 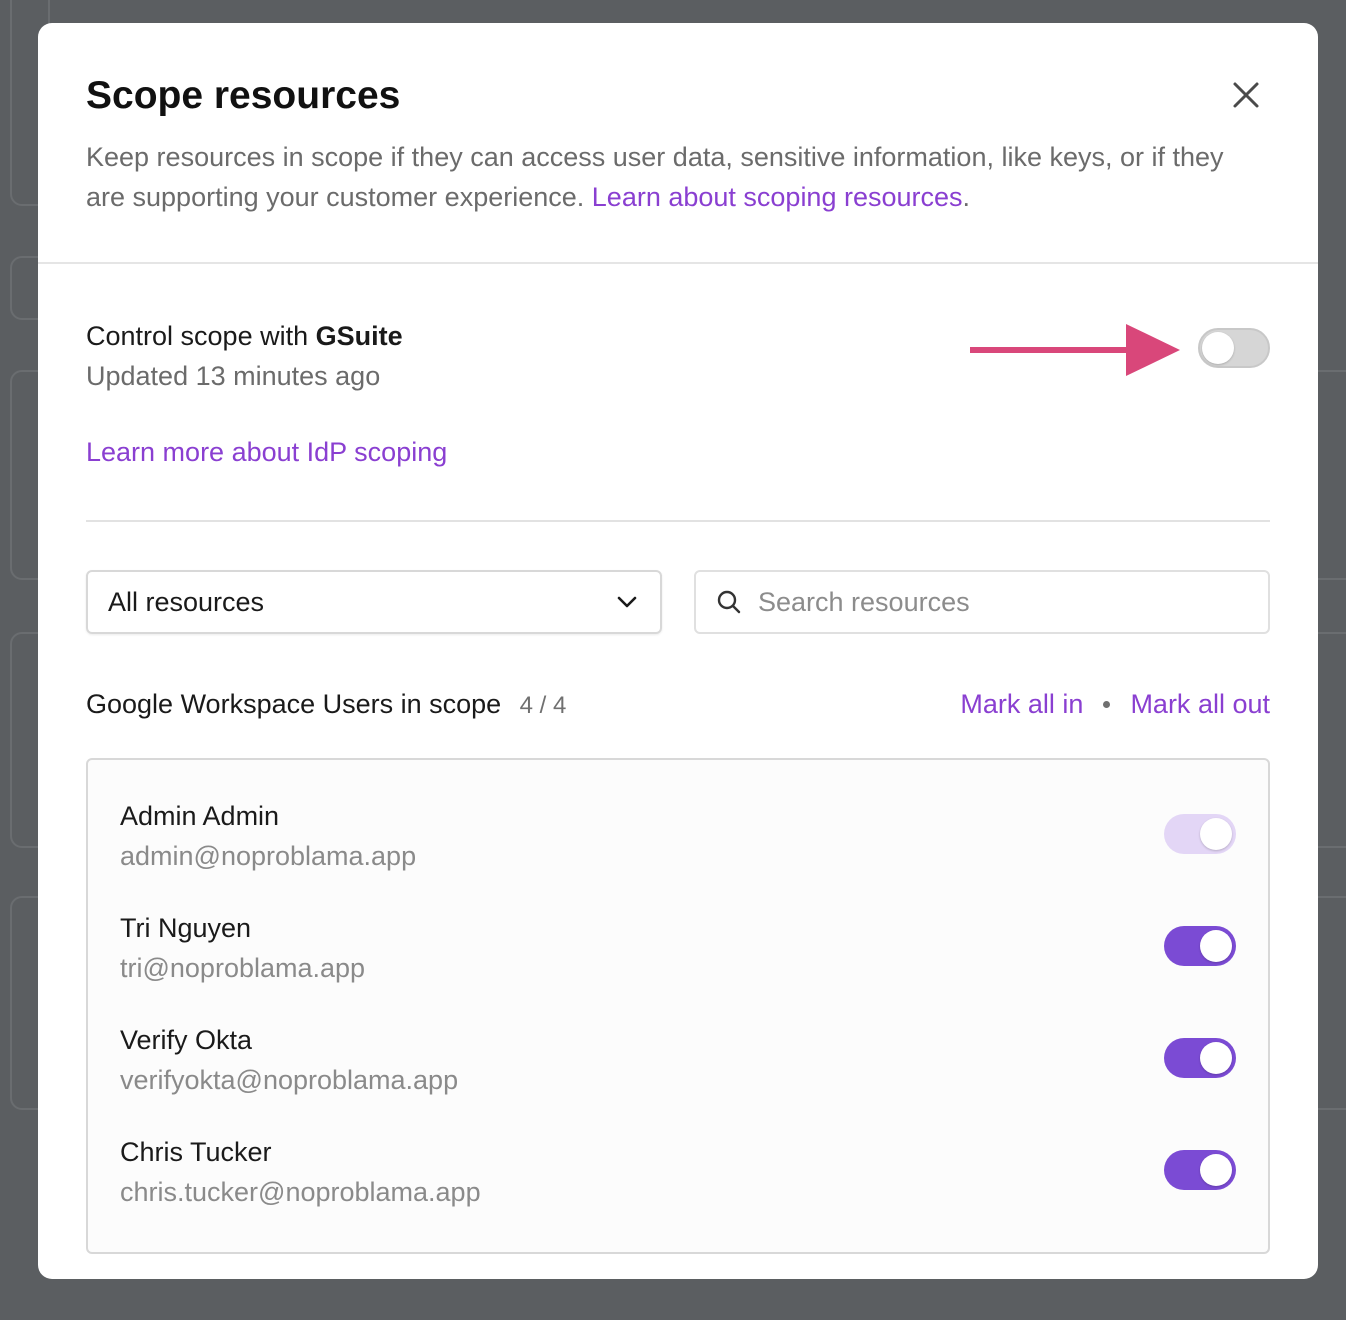 What do you see at coordinates (678, 602) in the screenshot?
I see `filters-row: All resources` at bounding box center [678, 602].